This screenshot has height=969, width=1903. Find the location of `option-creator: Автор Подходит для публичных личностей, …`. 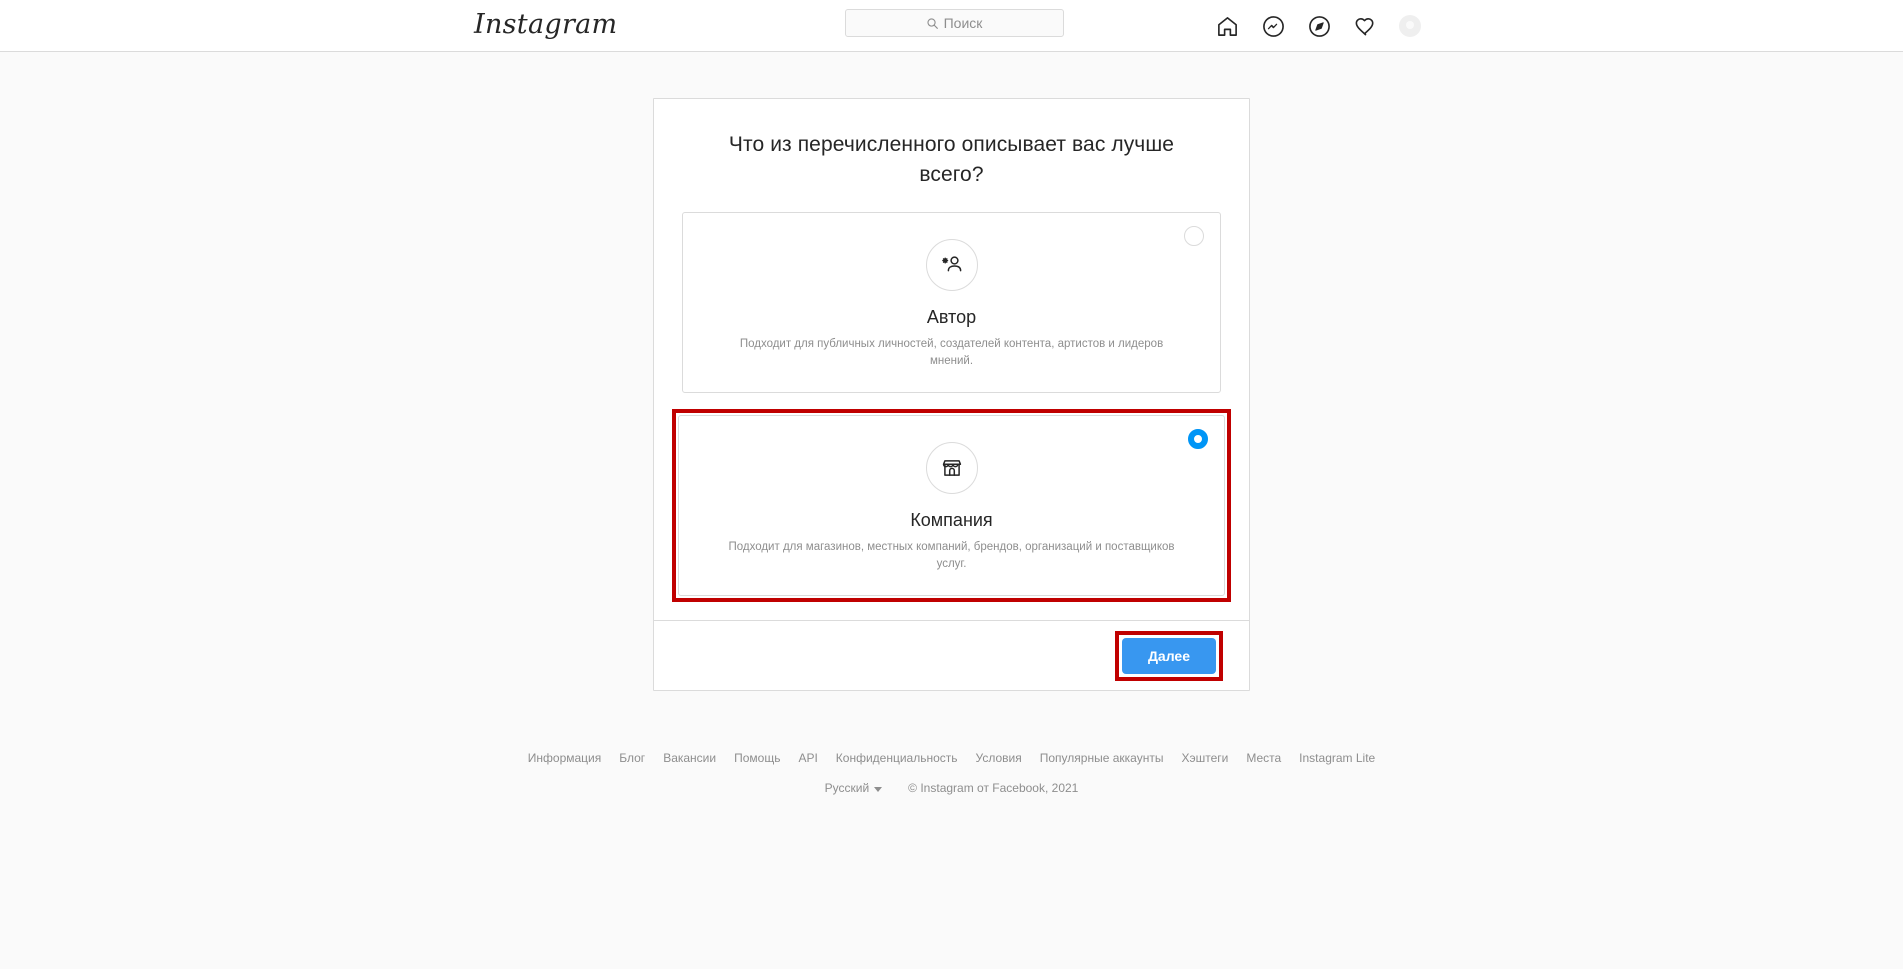

option-creator: Автор Подходит для публичных личностей, … is located at coordinates (951, 302).